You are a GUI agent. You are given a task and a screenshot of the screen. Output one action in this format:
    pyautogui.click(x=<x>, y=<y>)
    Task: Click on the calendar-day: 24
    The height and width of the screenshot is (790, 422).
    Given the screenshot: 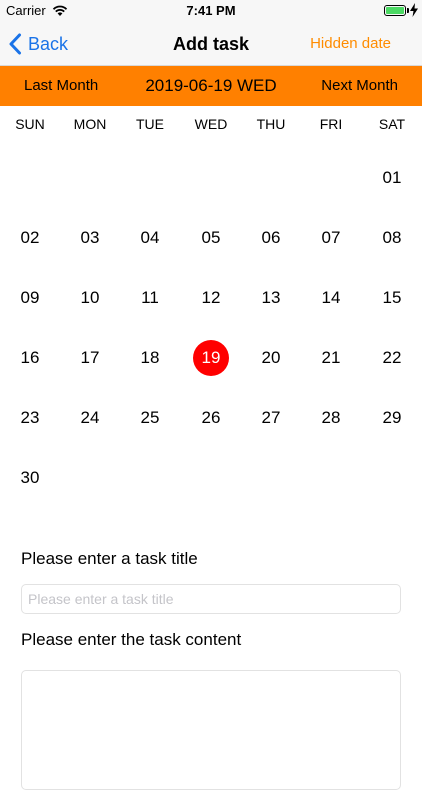 What is the action you would take?
    pyautogui.click(x=90, y=418)
    